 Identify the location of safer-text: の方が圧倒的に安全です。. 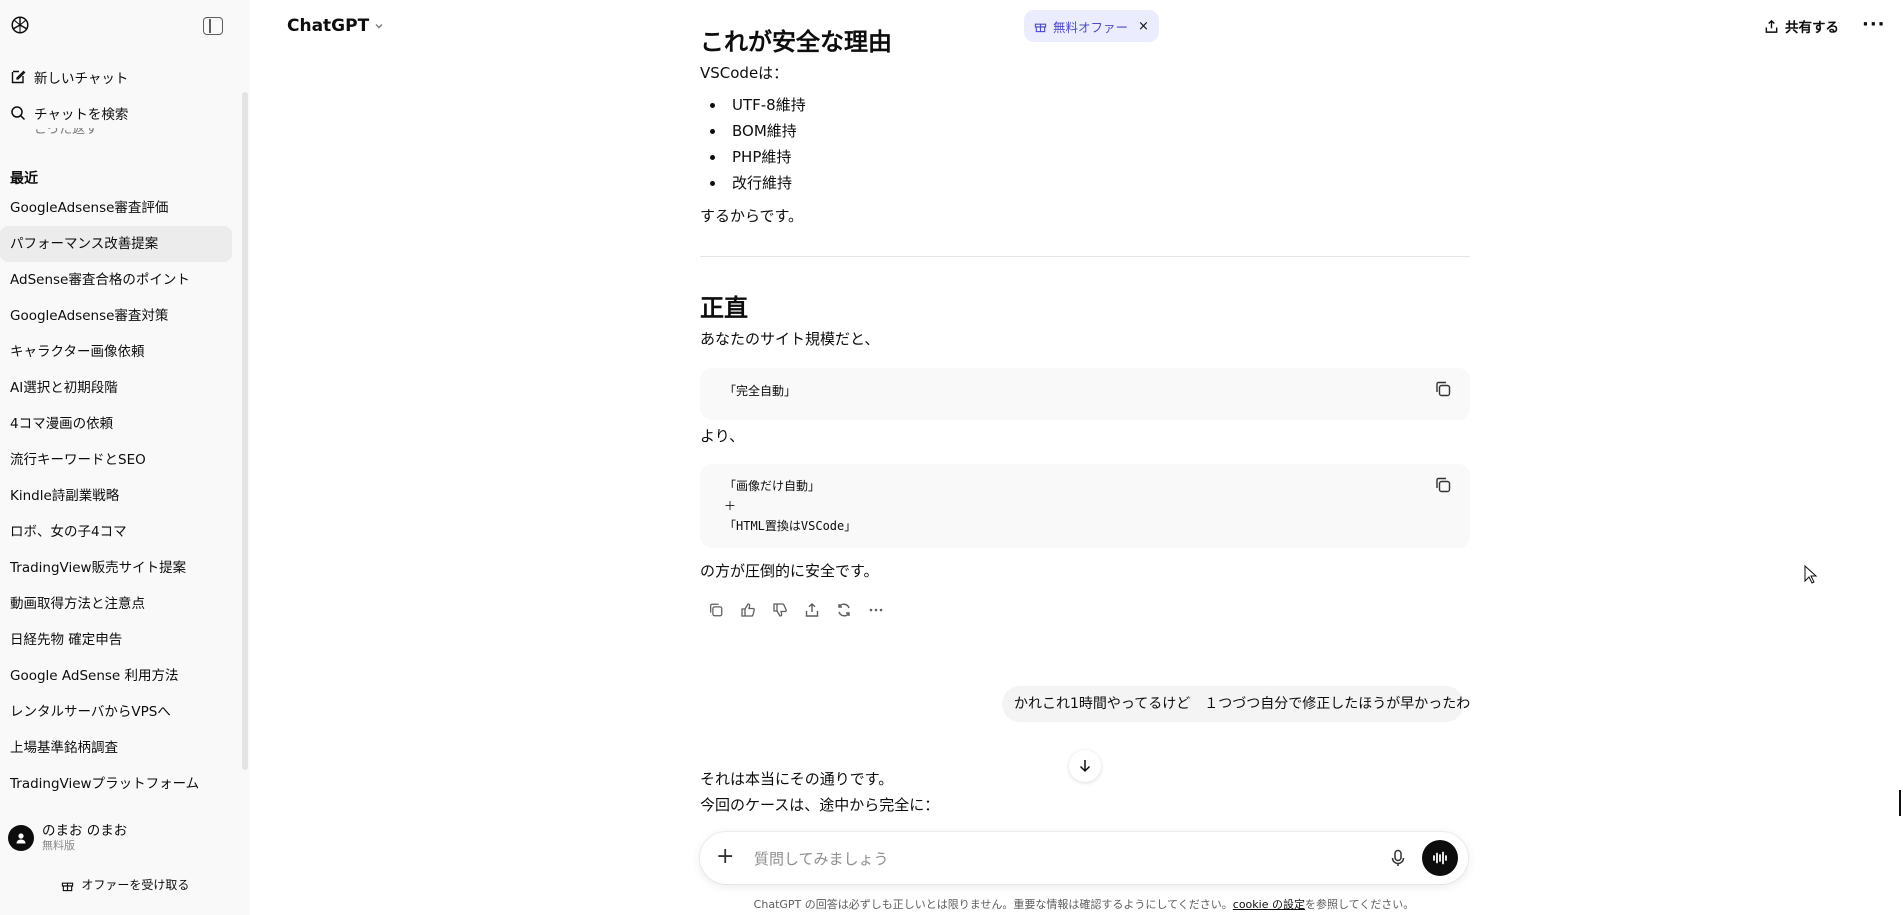
(789, 571).